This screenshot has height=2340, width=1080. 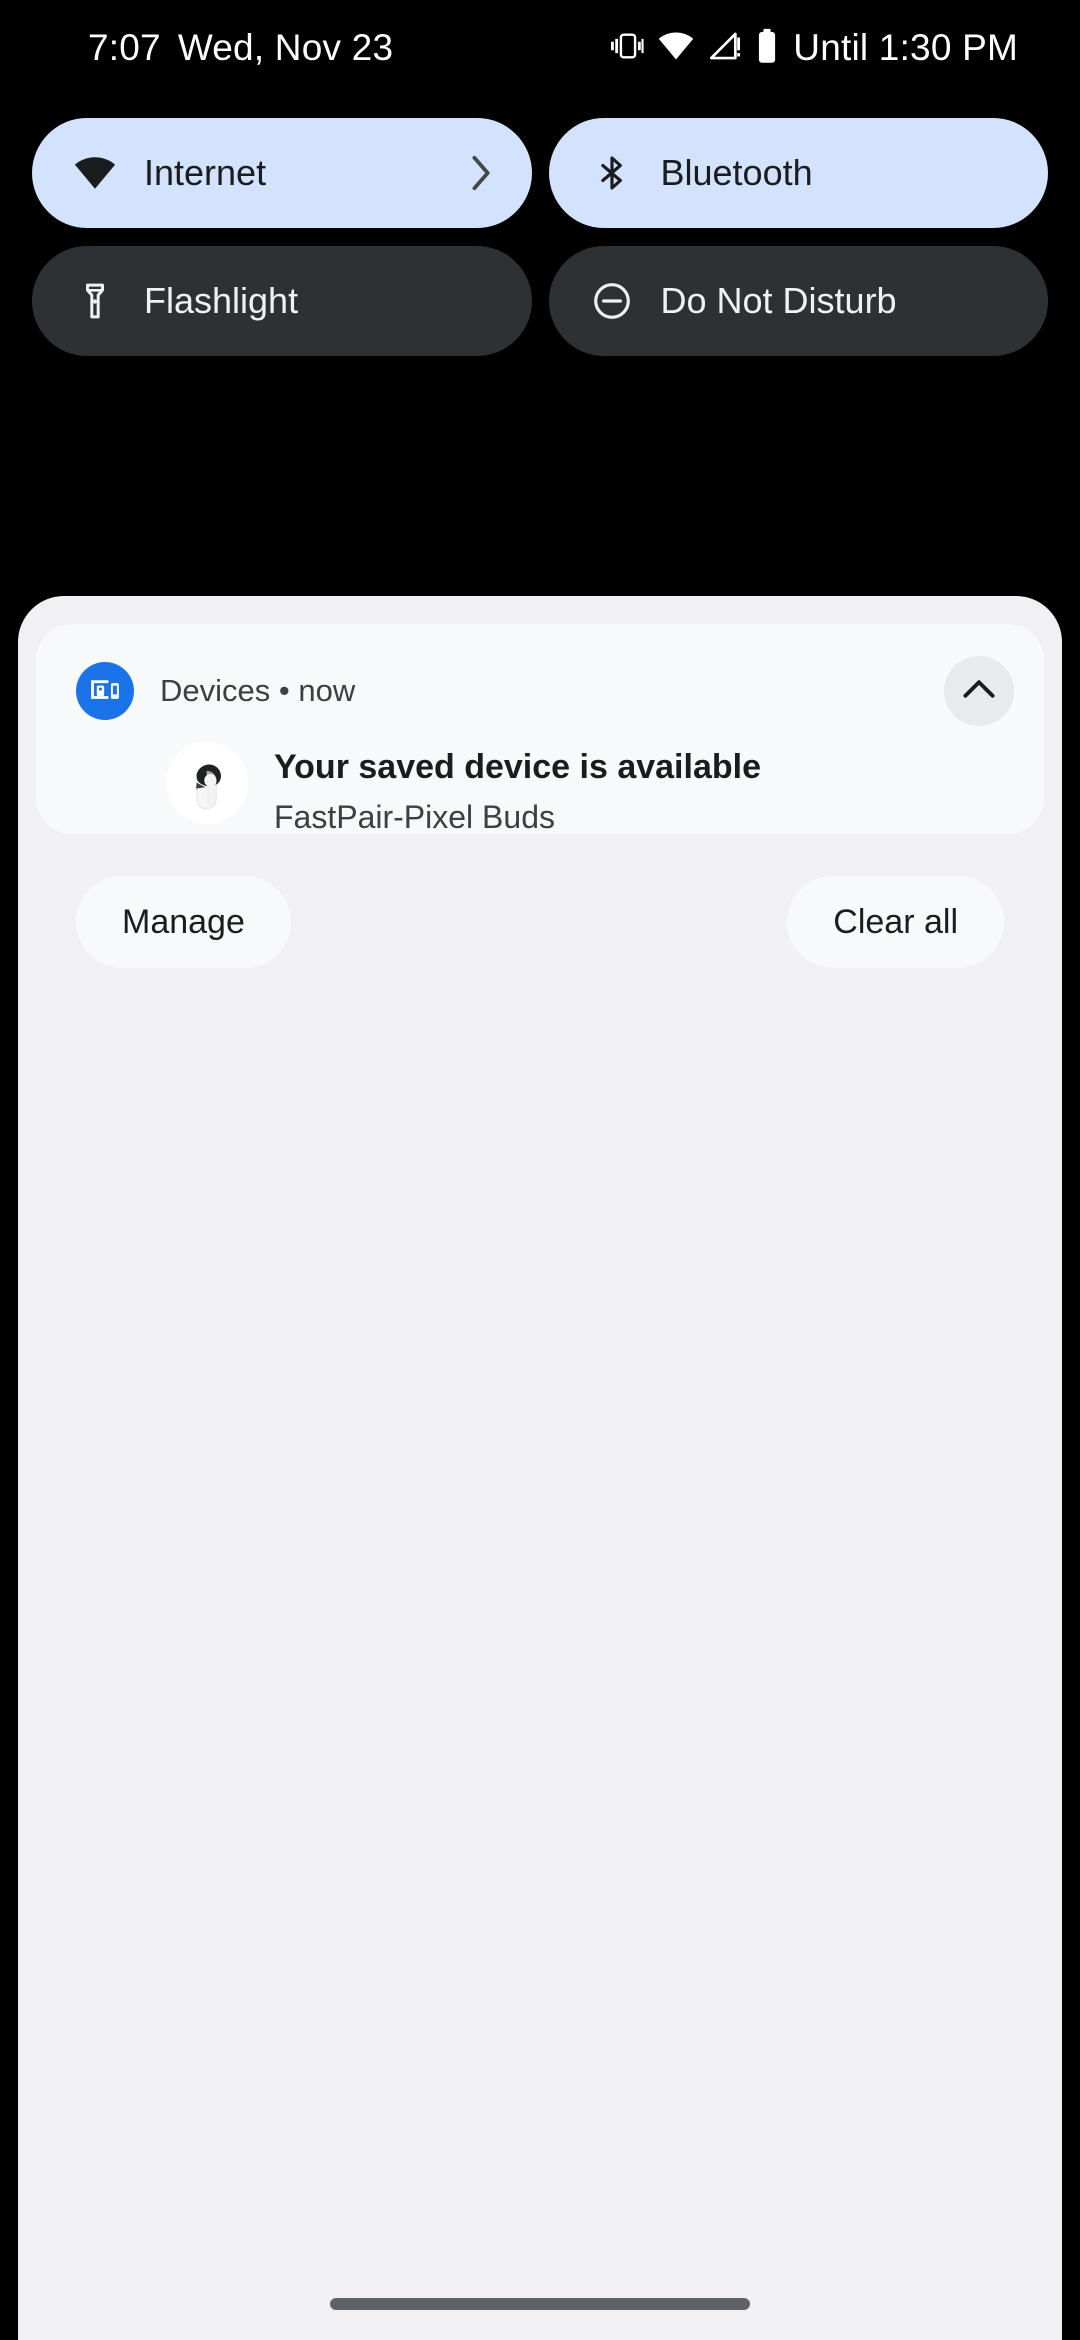 I want to click on notification-header: Devices • now, so click(x=215, y=691).